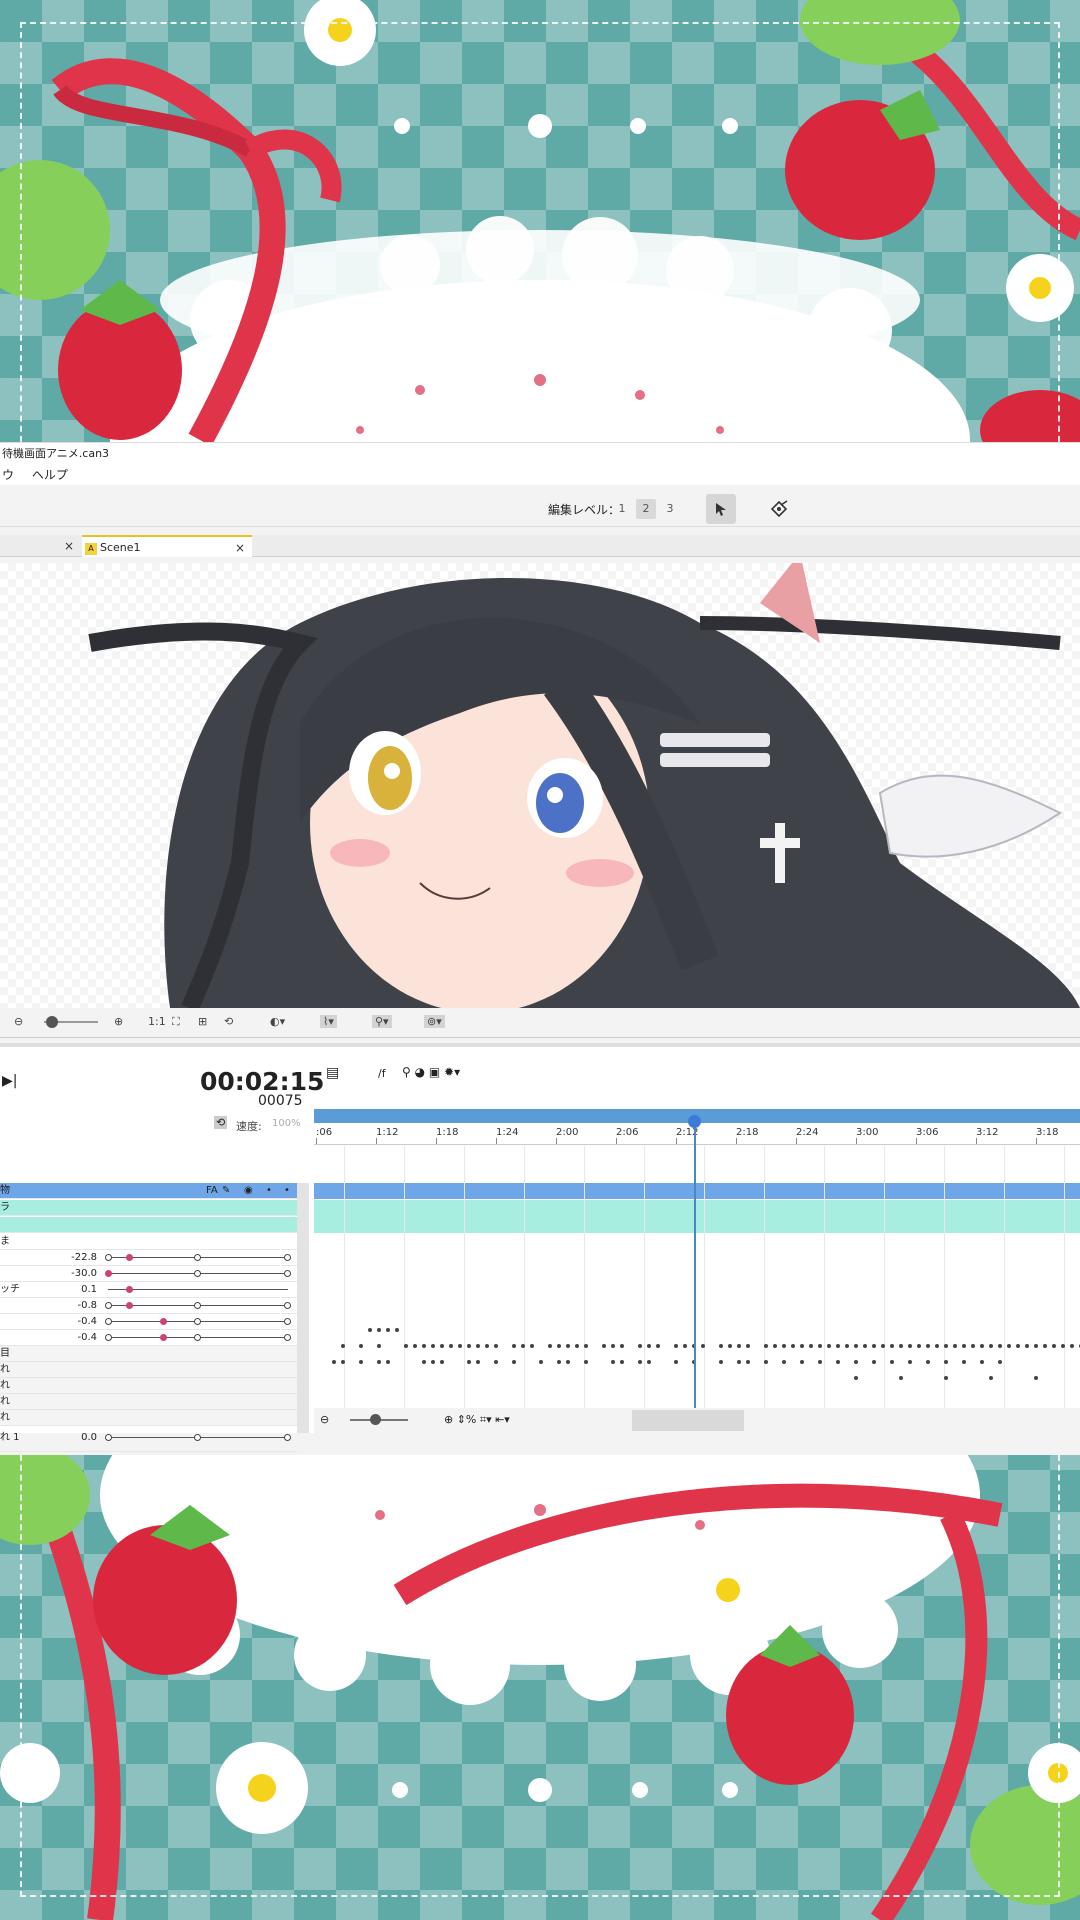 The height and width of the screenshot is (1920, 1080). I want to click on param-row: -0.4, so click(148, 1338).